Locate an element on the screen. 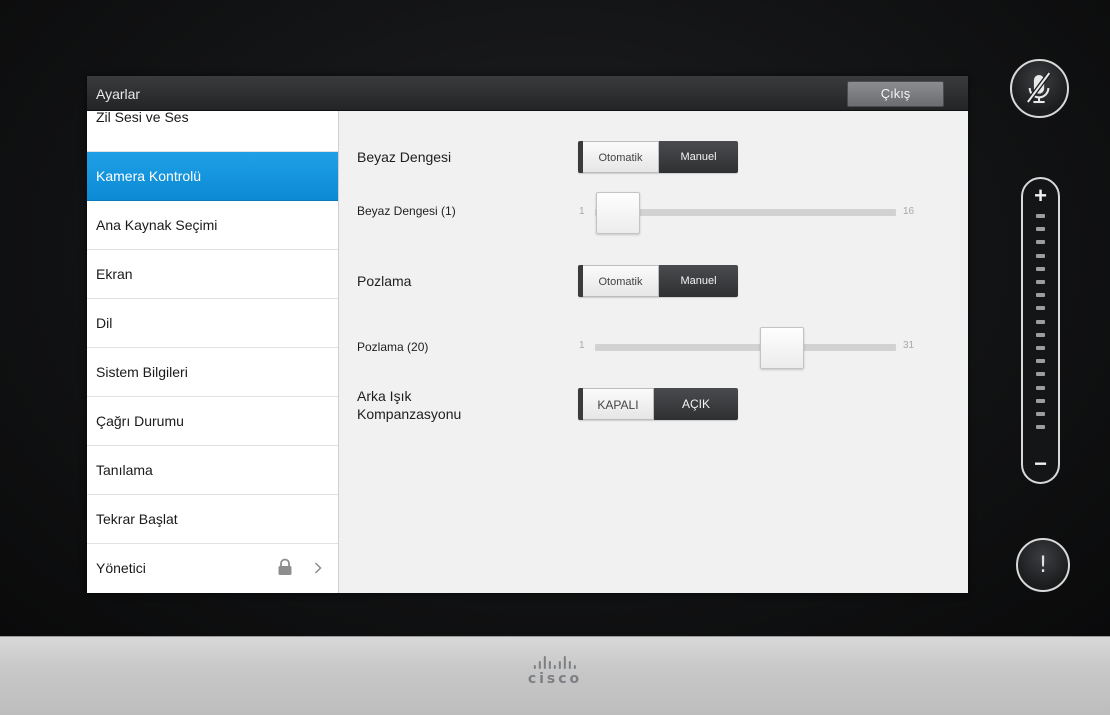 The image size is (1110, 715). sidebar-item-language: Dil is located at coordinates (212, 323).